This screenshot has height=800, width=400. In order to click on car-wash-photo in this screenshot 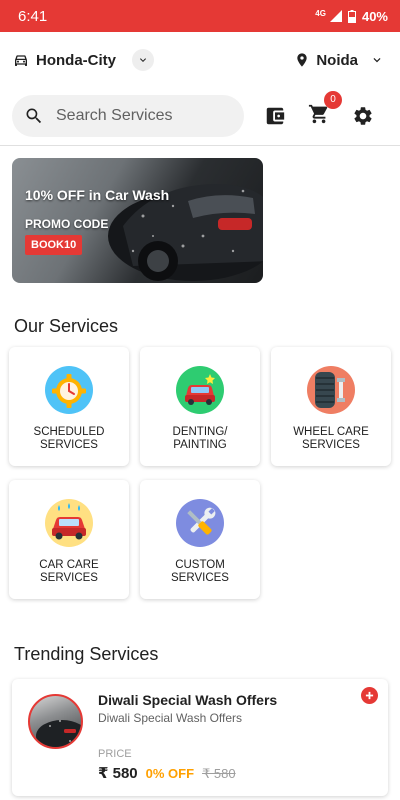, I will do `click(58, 733)`.